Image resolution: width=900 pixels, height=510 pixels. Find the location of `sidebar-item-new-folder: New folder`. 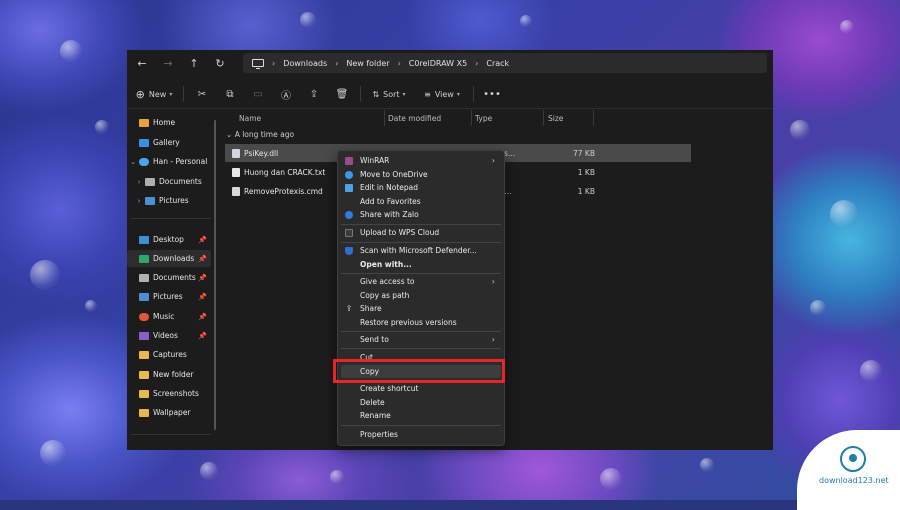

sidebar-item-new-folder: New folder is located at coordinates (169, 374).